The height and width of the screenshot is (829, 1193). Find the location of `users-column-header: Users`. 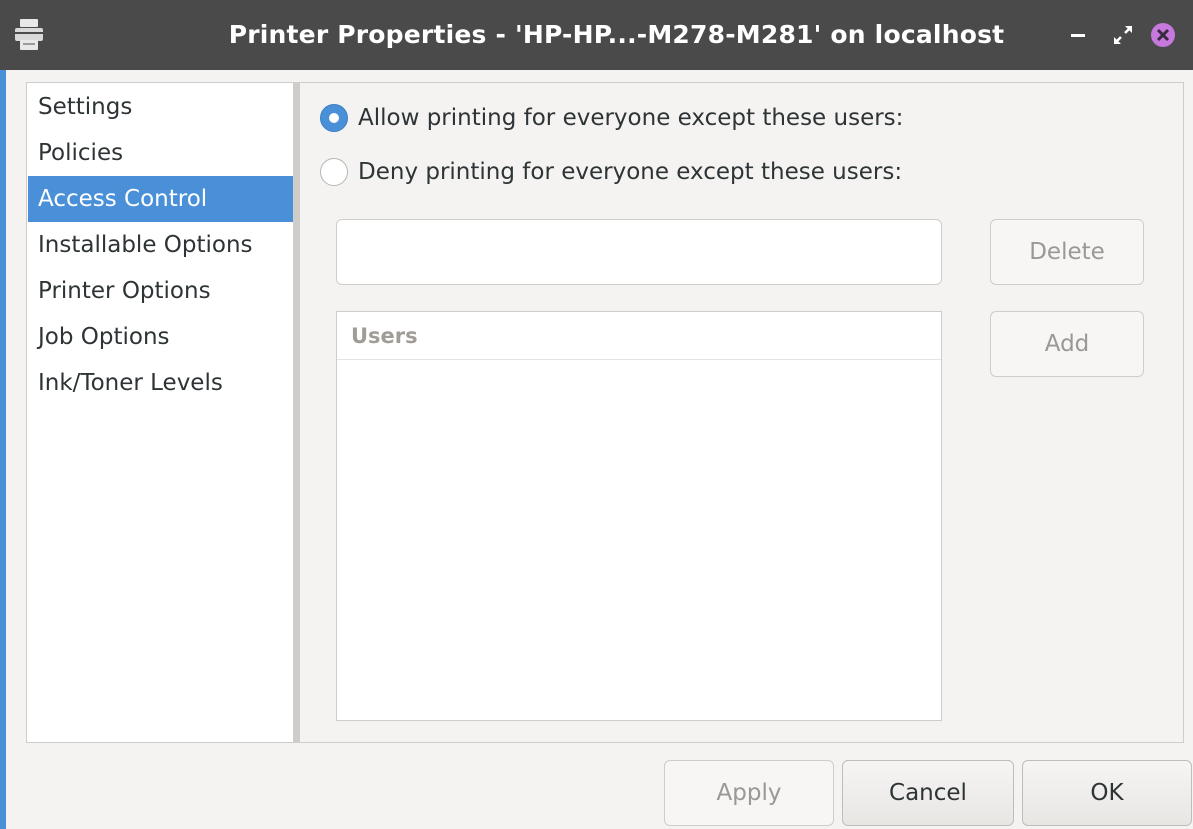

users-column-header: Users is located at coordinates (639, 336).